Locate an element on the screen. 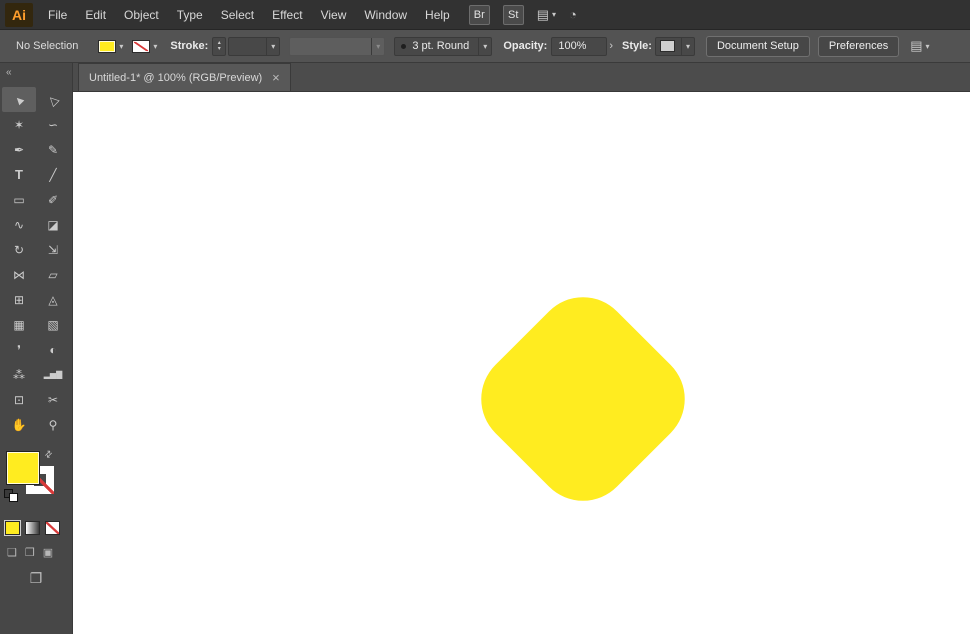  rotate-tool: ↻ is located at coordinates (19, 249).